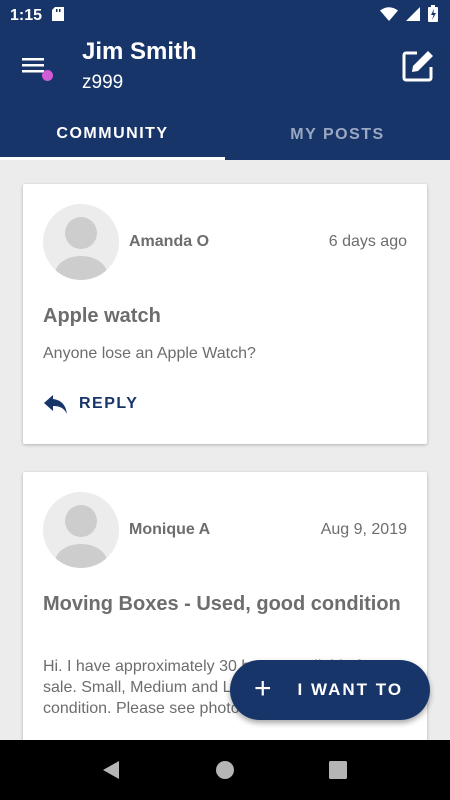  I want to click on reply-button: REPLY, so click(90, 404).